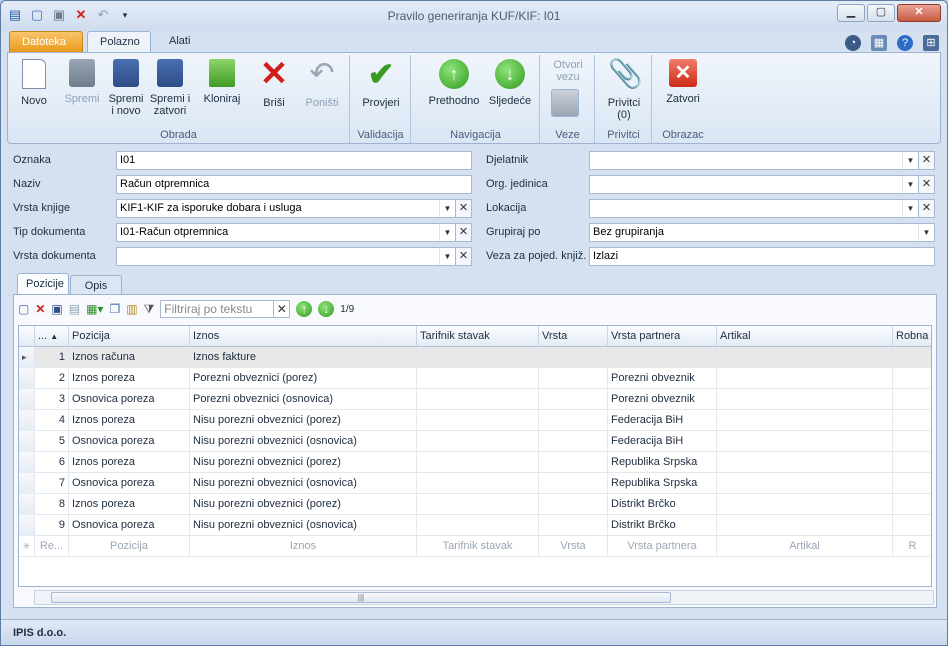  Describe the element at coordinates (510, 83) in the screenshot. I see `sljedece-button: ↓ Sljedeće` at that location.